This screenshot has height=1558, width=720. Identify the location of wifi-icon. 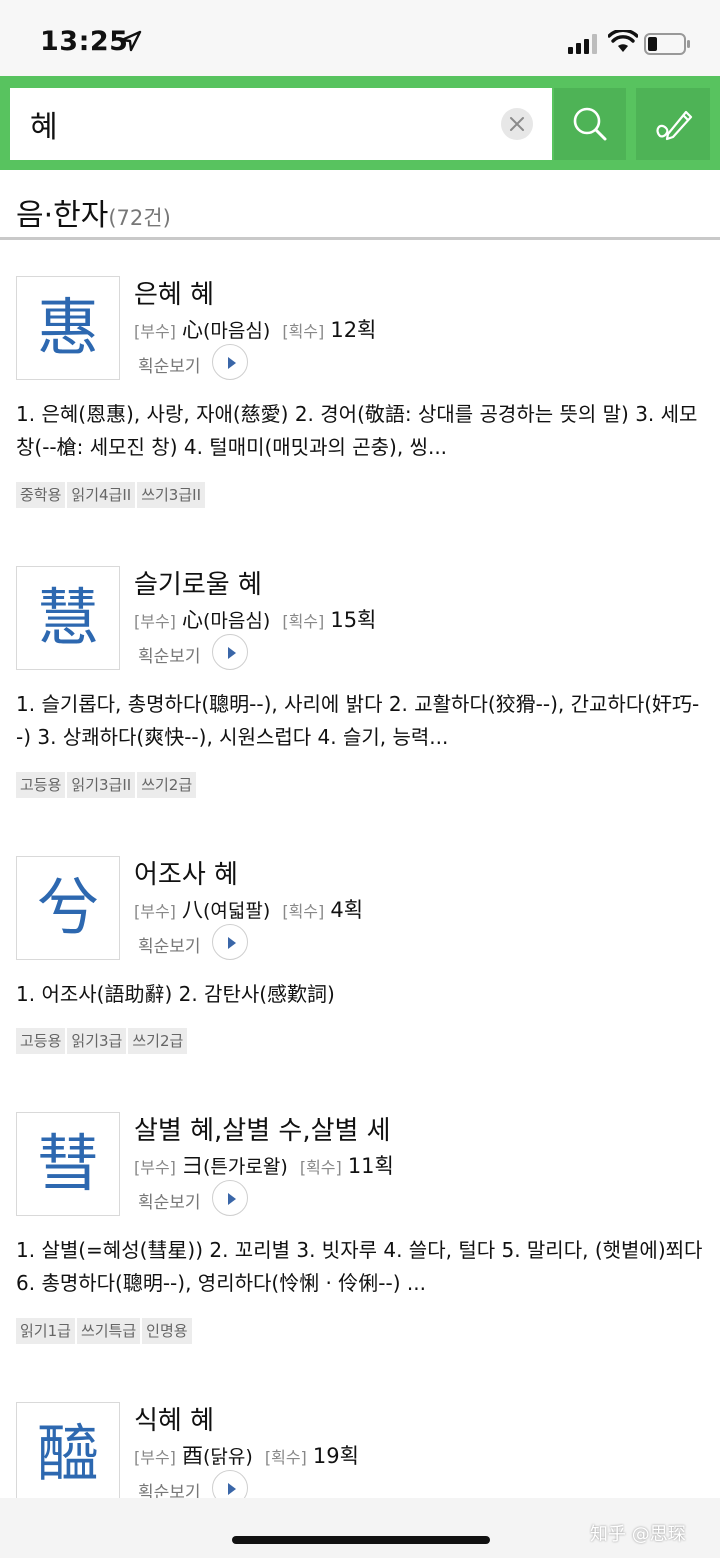
(623, 41).